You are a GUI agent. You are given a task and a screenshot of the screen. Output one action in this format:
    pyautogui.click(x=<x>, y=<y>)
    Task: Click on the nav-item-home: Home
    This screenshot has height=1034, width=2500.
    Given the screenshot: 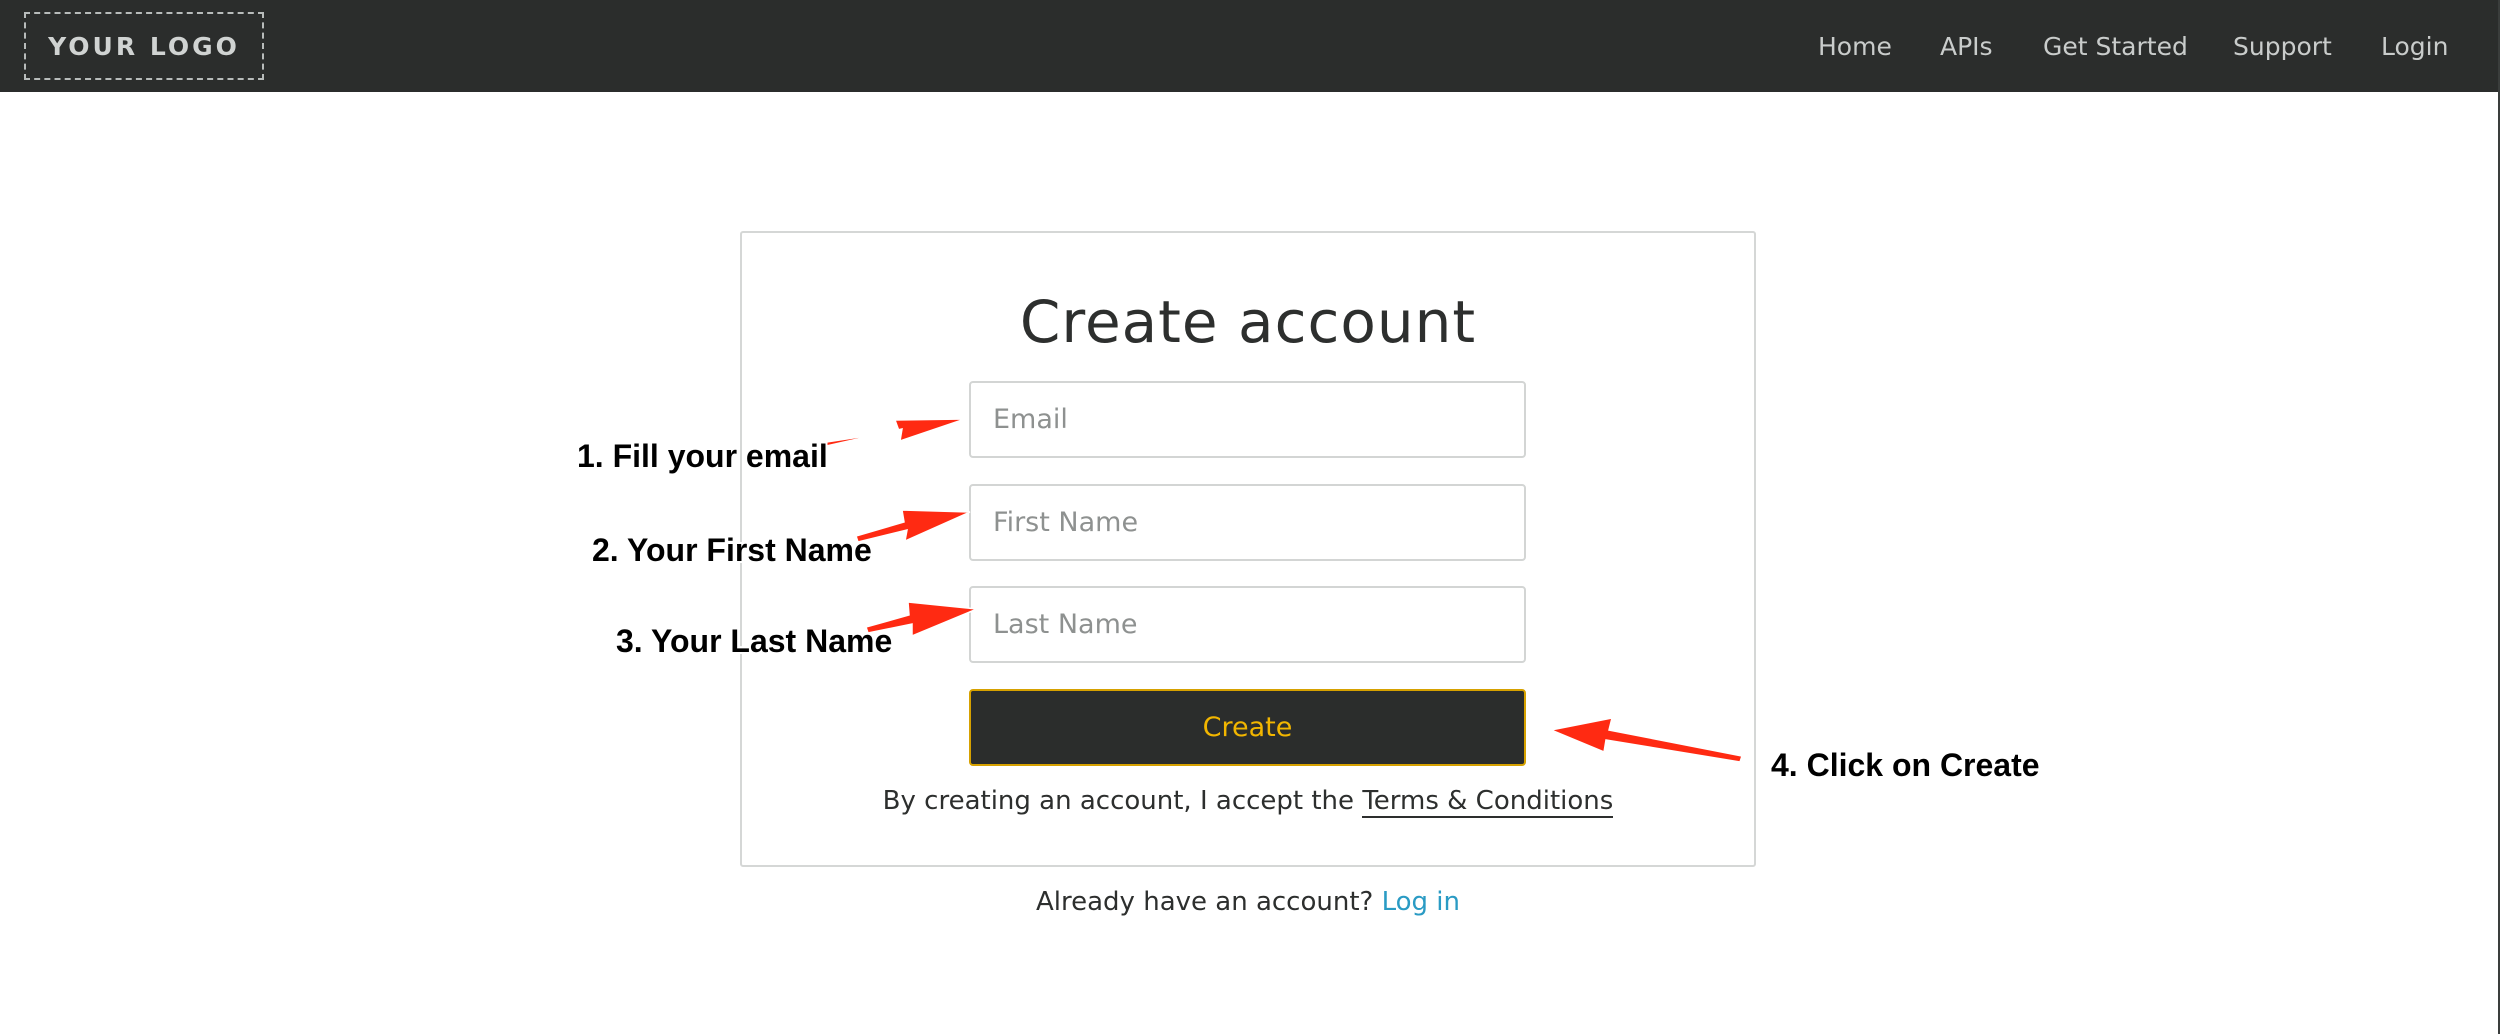 What is the action you would take?
    pyautogui.click(x=1855, y=47)
    